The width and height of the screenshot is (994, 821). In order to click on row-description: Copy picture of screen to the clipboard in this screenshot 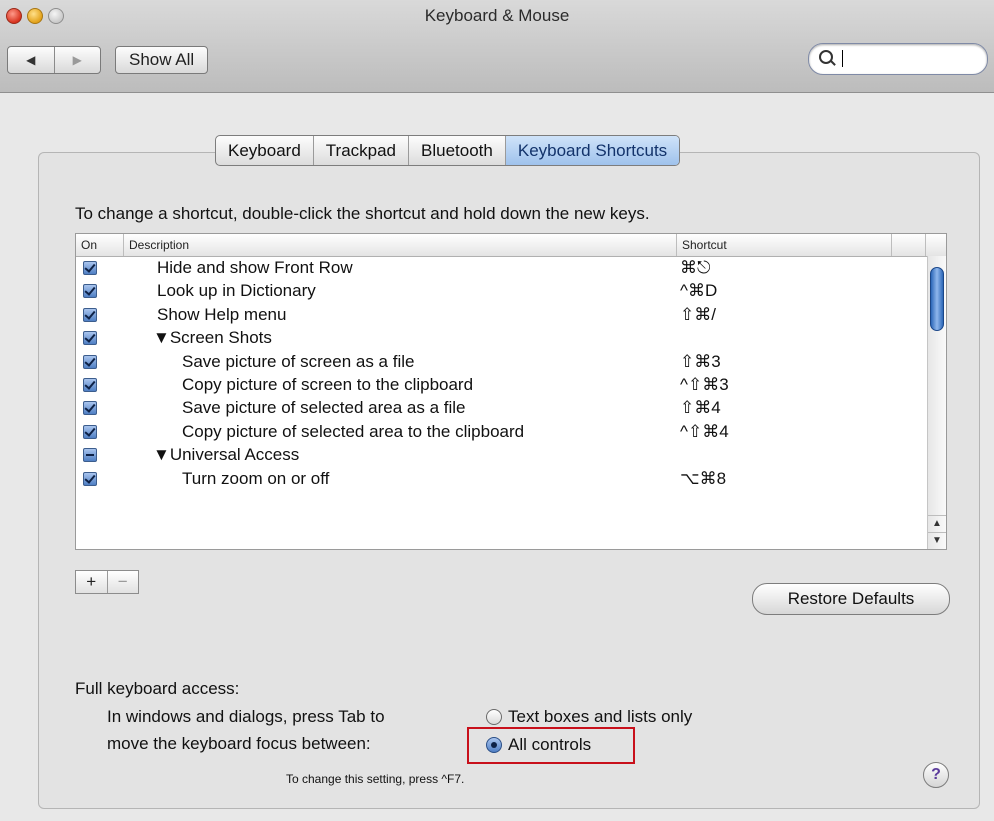, I will do `click(328, 384)`.